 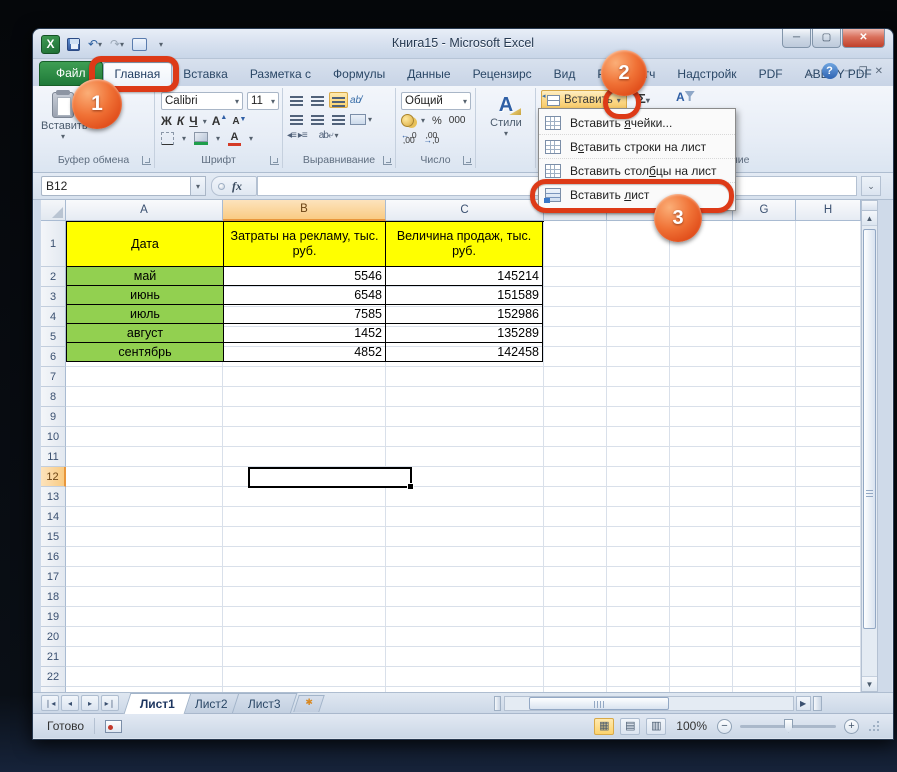 I want to click on month-cell: сентябрь, so click(x=145, y=352).